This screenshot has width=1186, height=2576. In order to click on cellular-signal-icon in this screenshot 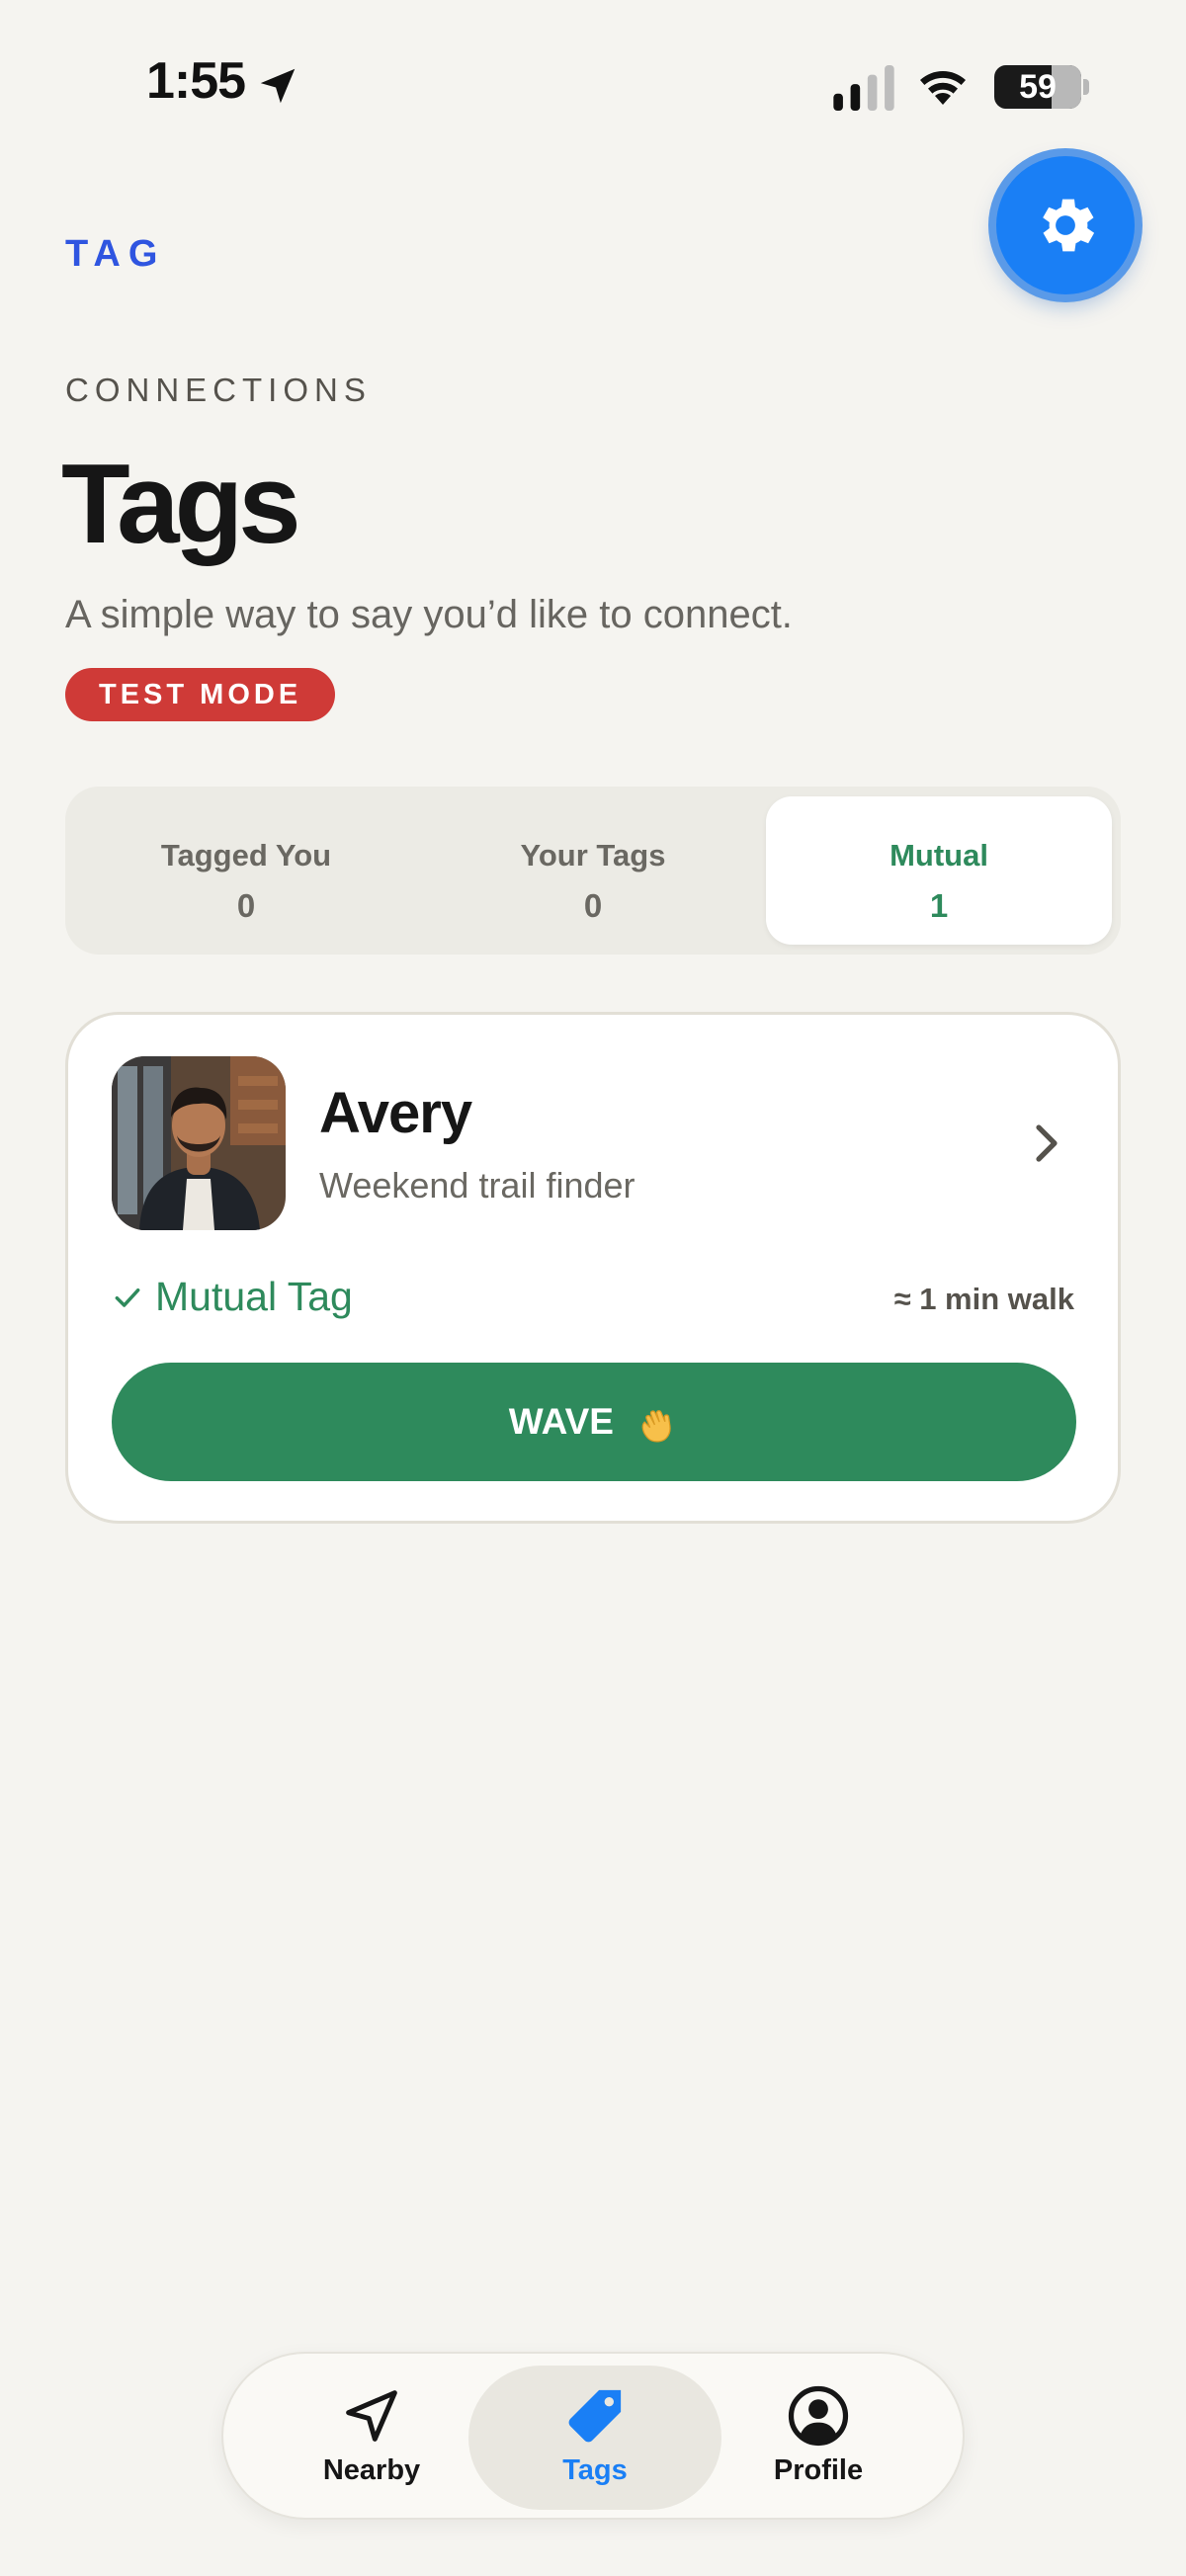, I will do `click(863, 88)`.